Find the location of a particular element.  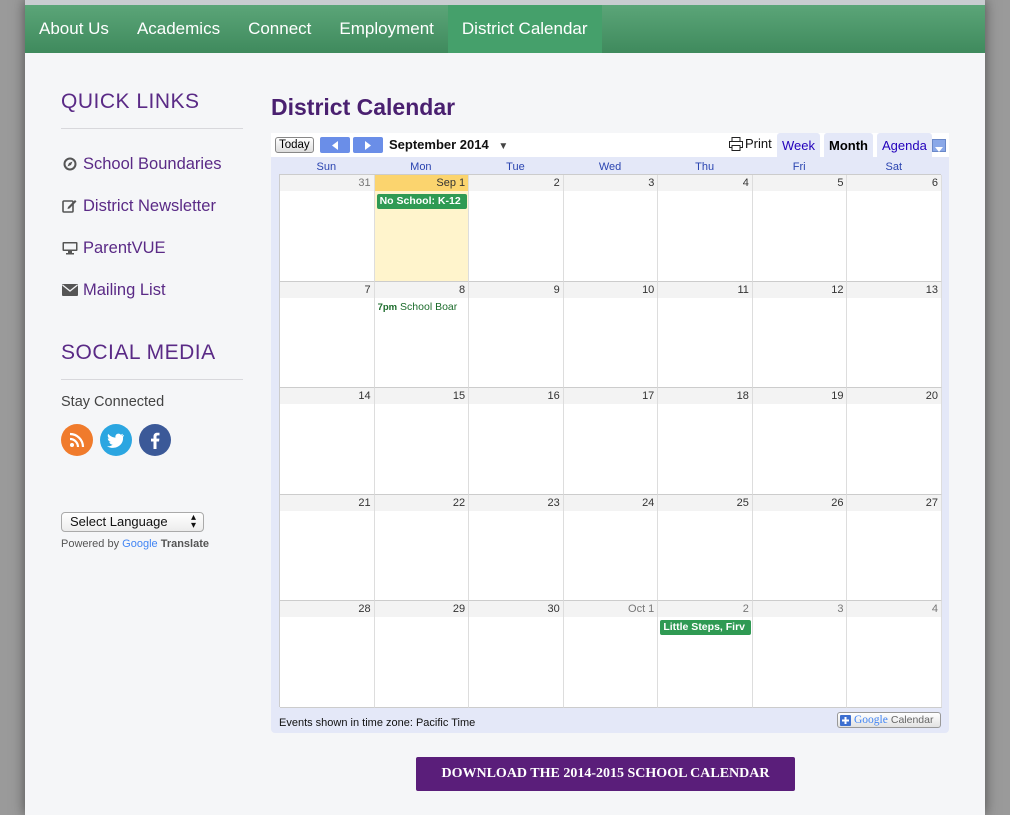

nav-connect: Connect is located at coordinates (279, 29).